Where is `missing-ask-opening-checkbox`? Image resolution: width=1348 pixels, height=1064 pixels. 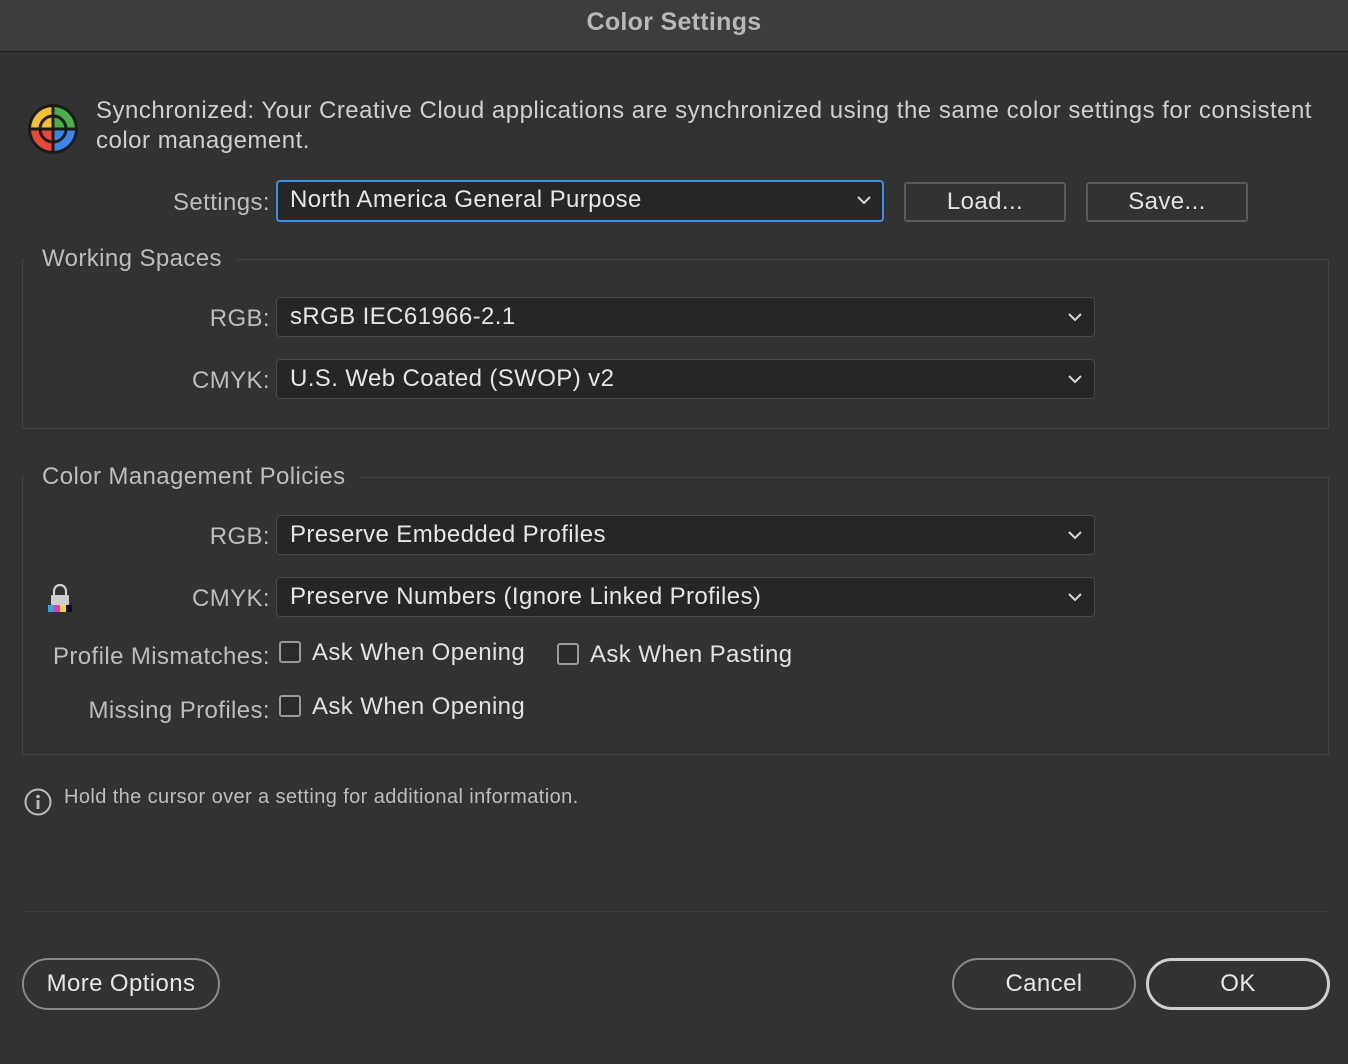 missing-ask-opening-checkbox is located at coordinates (290, 706).